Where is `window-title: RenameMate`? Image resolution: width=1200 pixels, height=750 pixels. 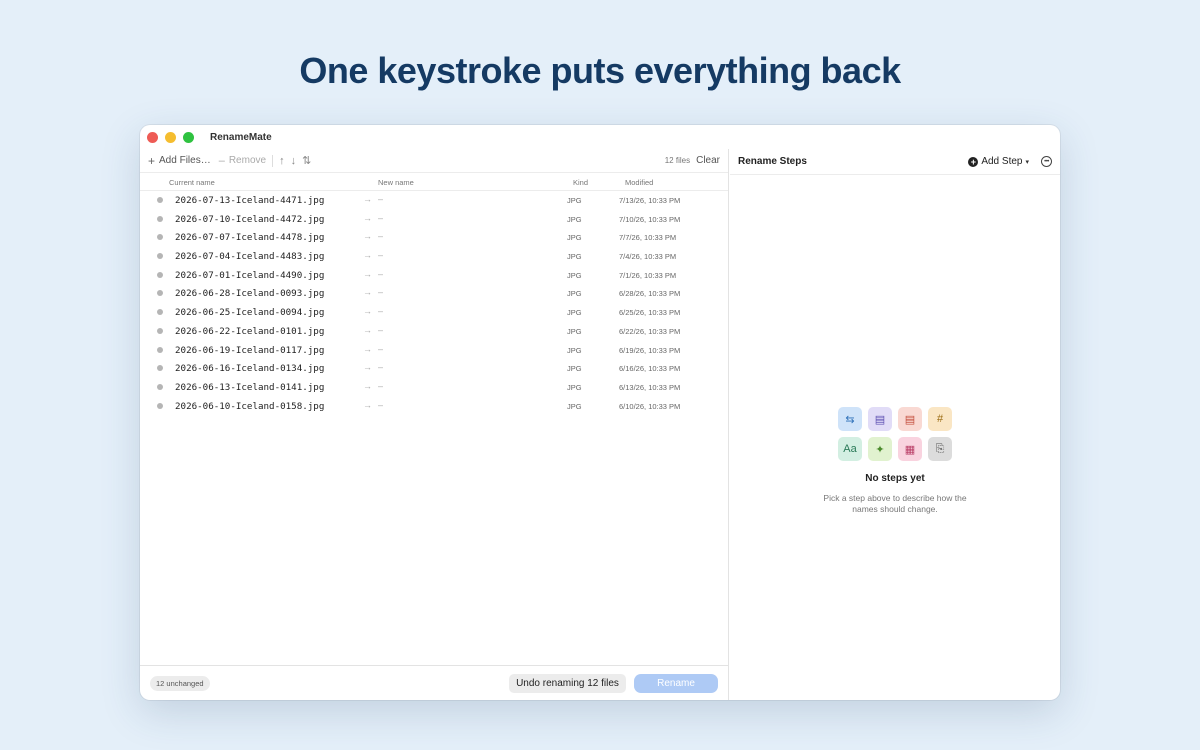
window-title: RenameMate is located at coordinates (241, 137).